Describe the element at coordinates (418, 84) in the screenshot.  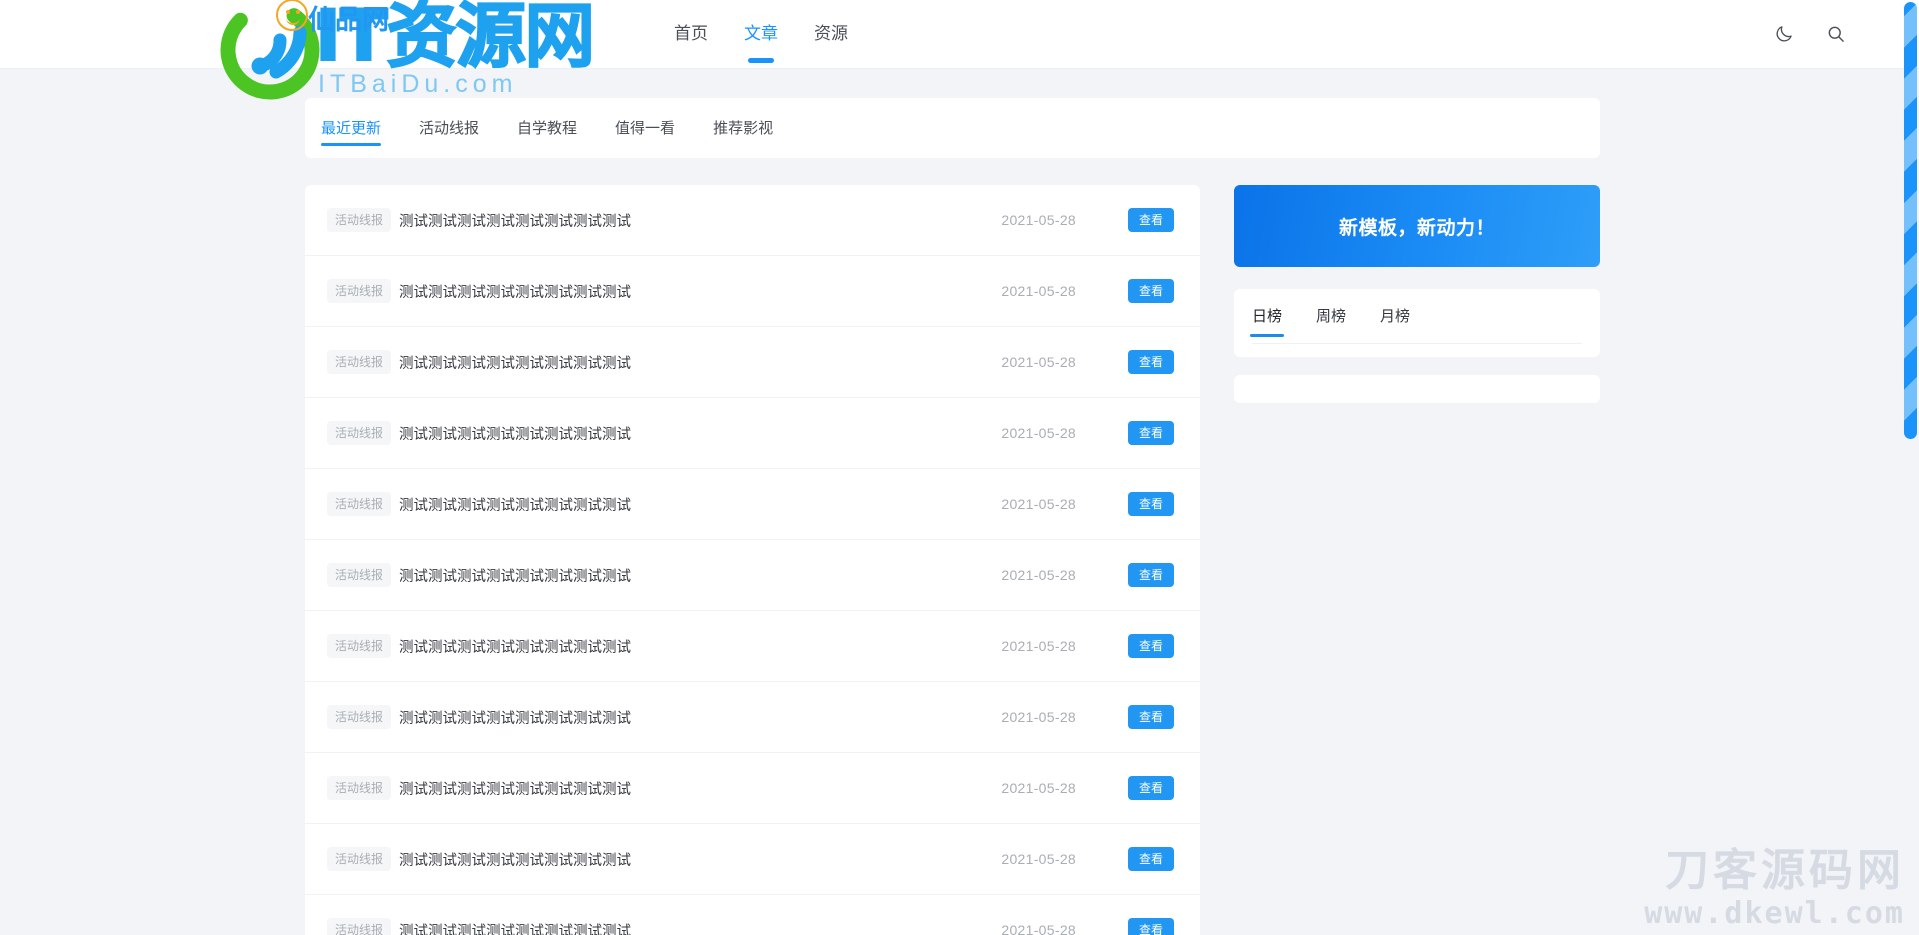
I see `logo-text-en: ITBaiDu.com` at that location.